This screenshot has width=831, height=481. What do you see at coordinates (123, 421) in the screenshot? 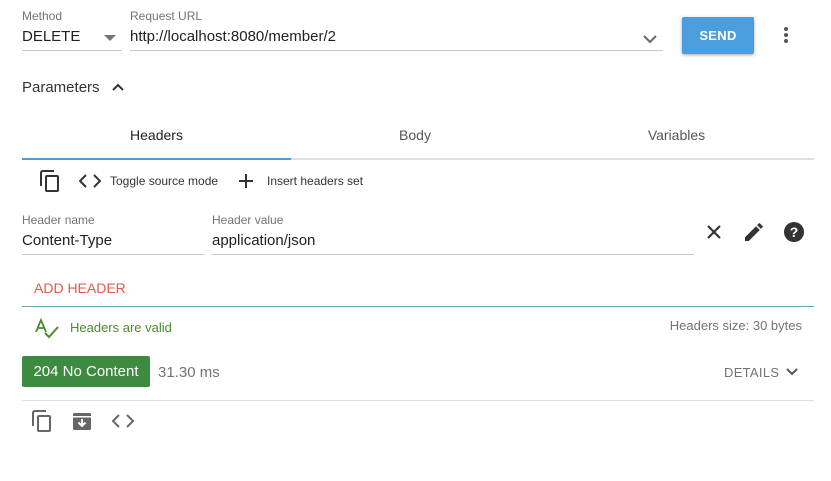
I see `response-code-icon` at bounding box center [123, 421].